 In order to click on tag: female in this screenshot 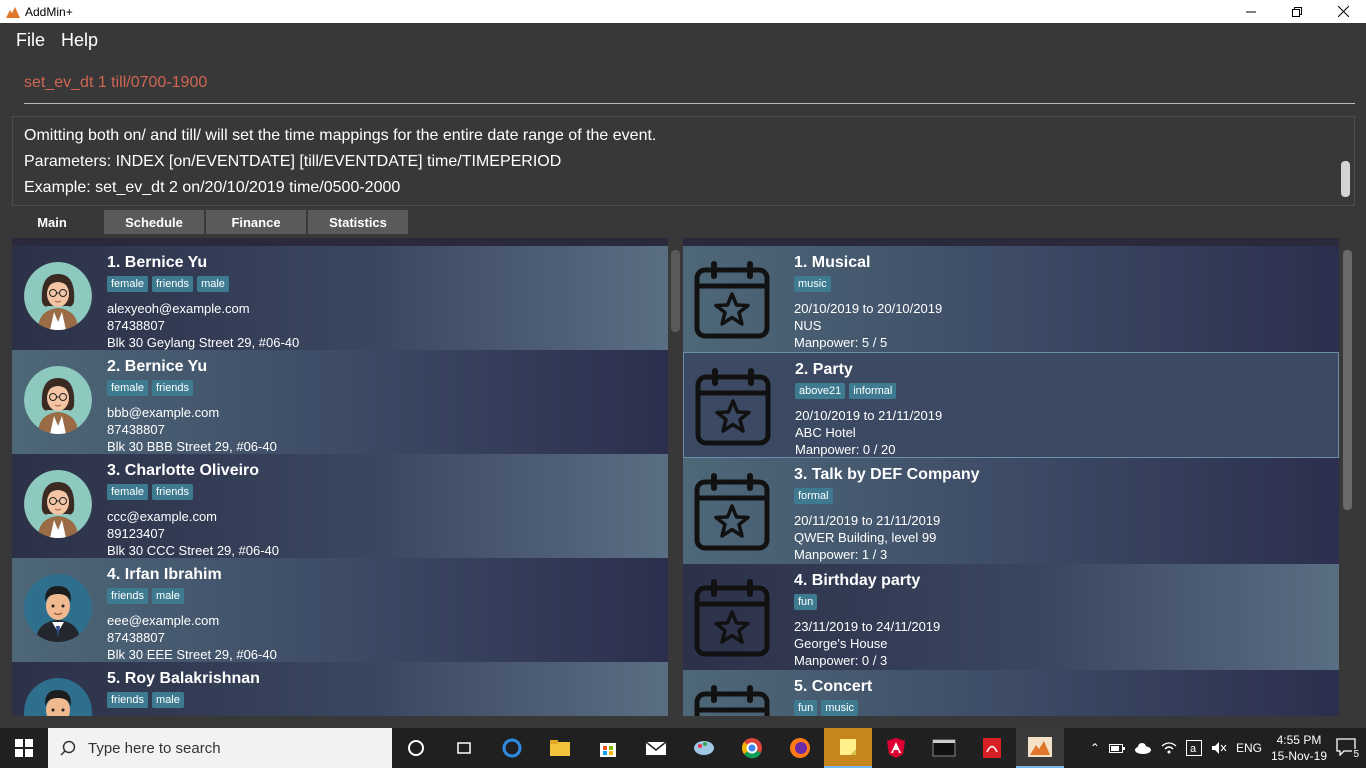, I will do `click(128, 388)`.